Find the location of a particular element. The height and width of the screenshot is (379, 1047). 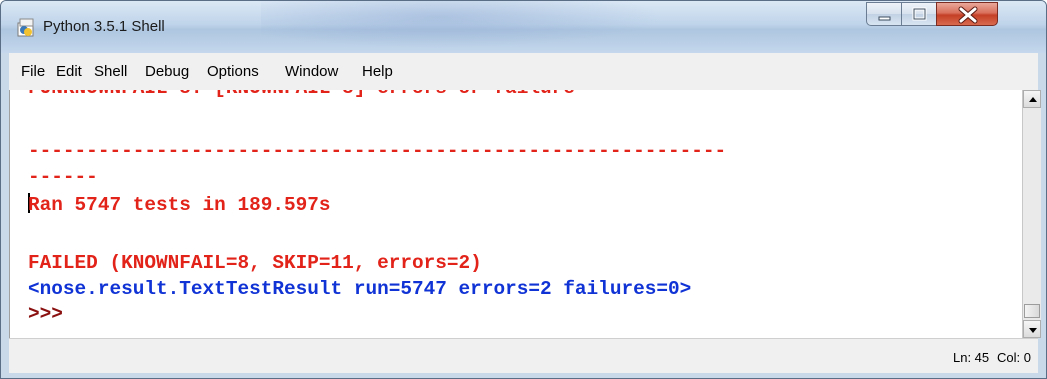

close-button is located at coordinates (967, 14).